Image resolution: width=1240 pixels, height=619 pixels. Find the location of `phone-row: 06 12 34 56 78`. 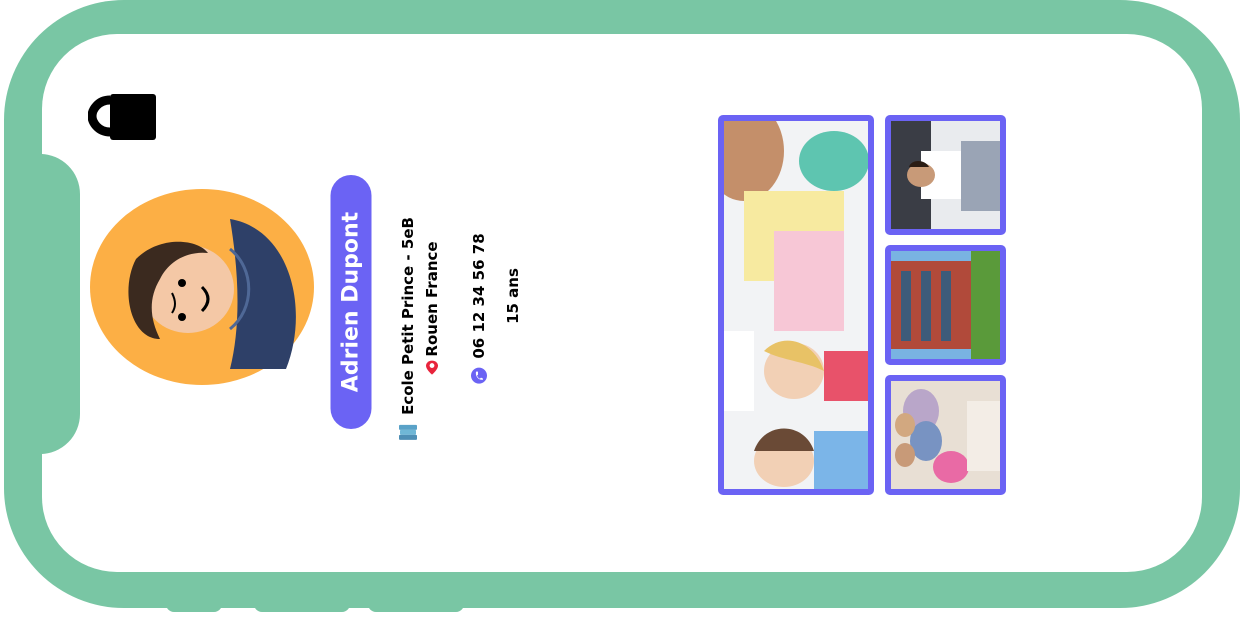

phone-row: 06 12 34 56 78 is located at coordinates (479, 308).